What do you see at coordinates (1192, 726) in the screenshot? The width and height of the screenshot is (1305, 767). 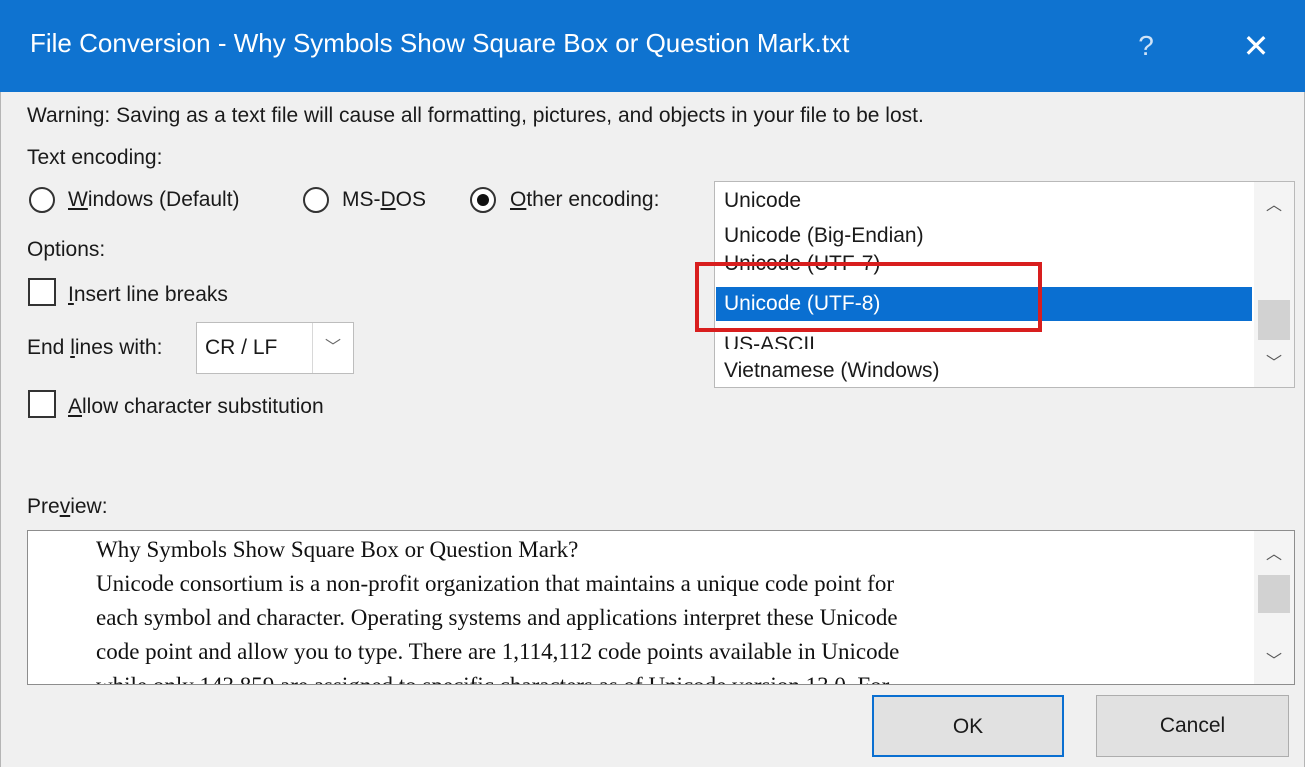 I see `cancel-button: Cancel` at bounding box center [1192, 726].